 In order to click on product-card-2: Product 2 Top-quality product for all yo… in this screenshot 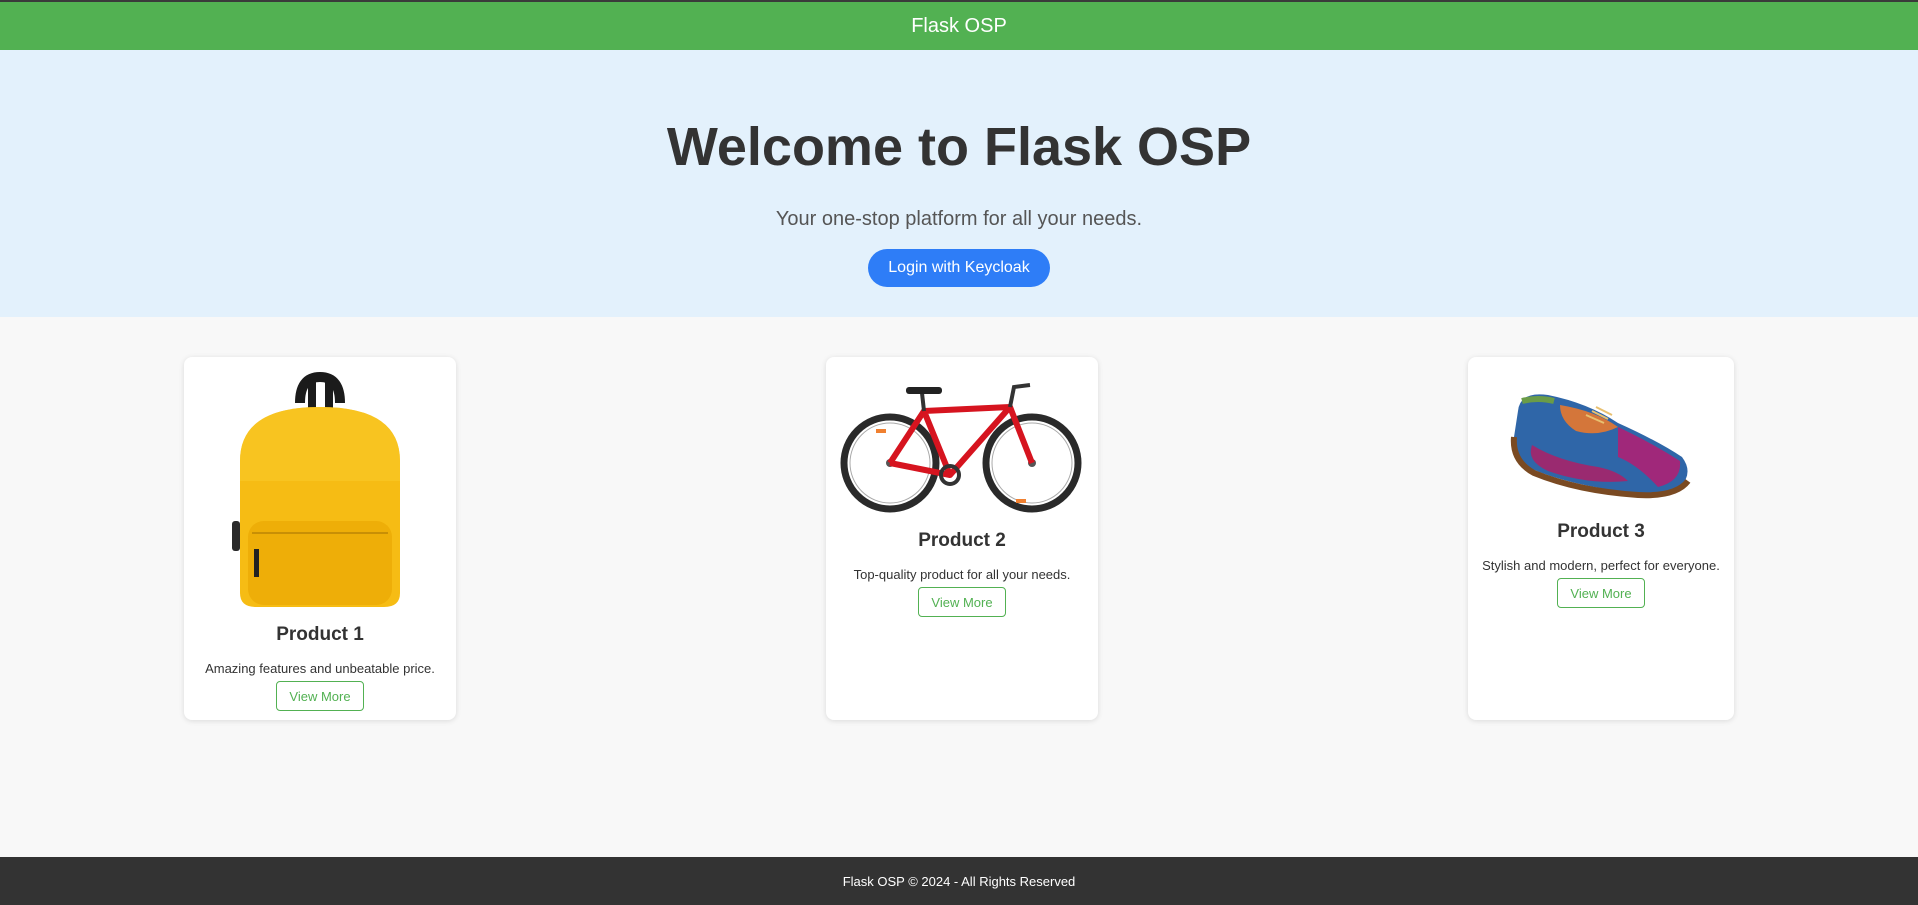, I will do `click(962, 538)`.